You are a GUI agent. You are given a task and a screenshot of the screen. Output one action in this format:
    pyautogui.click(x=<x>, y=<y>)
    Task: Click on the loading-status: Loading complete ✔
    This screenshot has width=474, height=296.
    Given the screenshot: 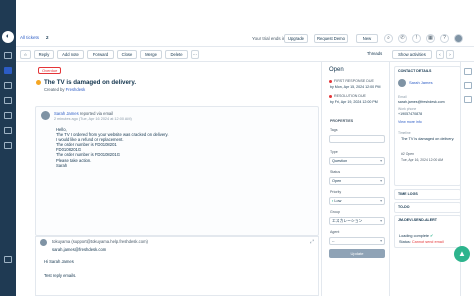 What is the action you would take?
    pyautogui.click(x=416, y=235)
    